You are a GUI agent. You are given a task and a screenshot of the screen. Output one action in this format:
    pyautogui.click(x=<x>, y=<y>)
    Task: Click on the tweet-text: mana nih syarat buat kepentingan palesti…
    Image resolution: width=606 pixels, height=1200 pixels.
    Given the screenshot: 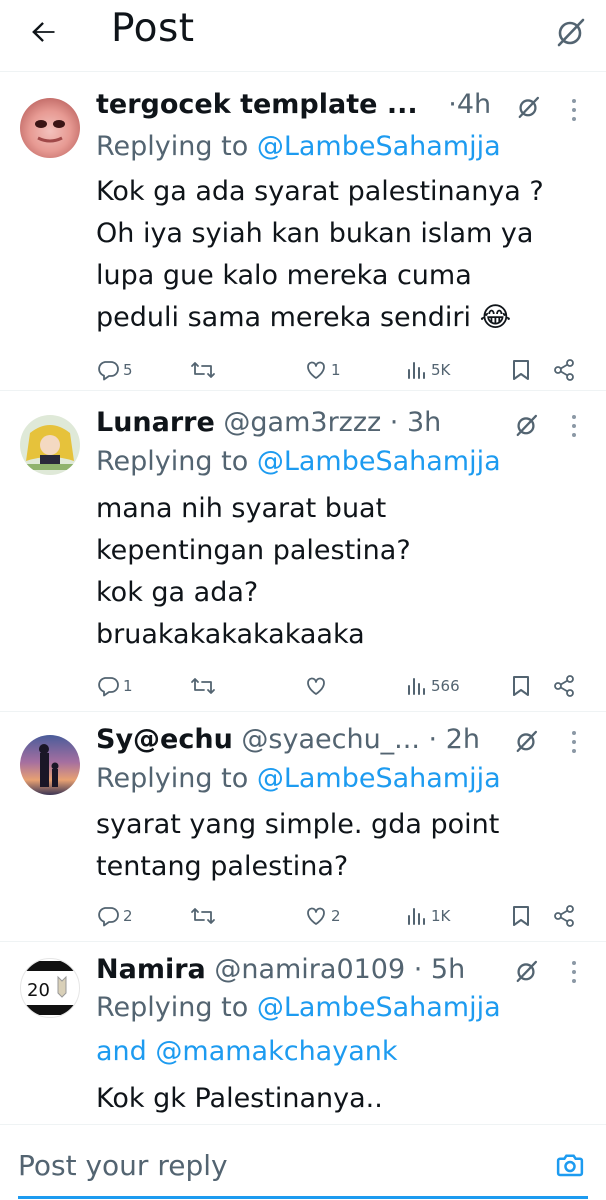 What is the action you would take?
    pyautogui.click(x=253, y=571)
    